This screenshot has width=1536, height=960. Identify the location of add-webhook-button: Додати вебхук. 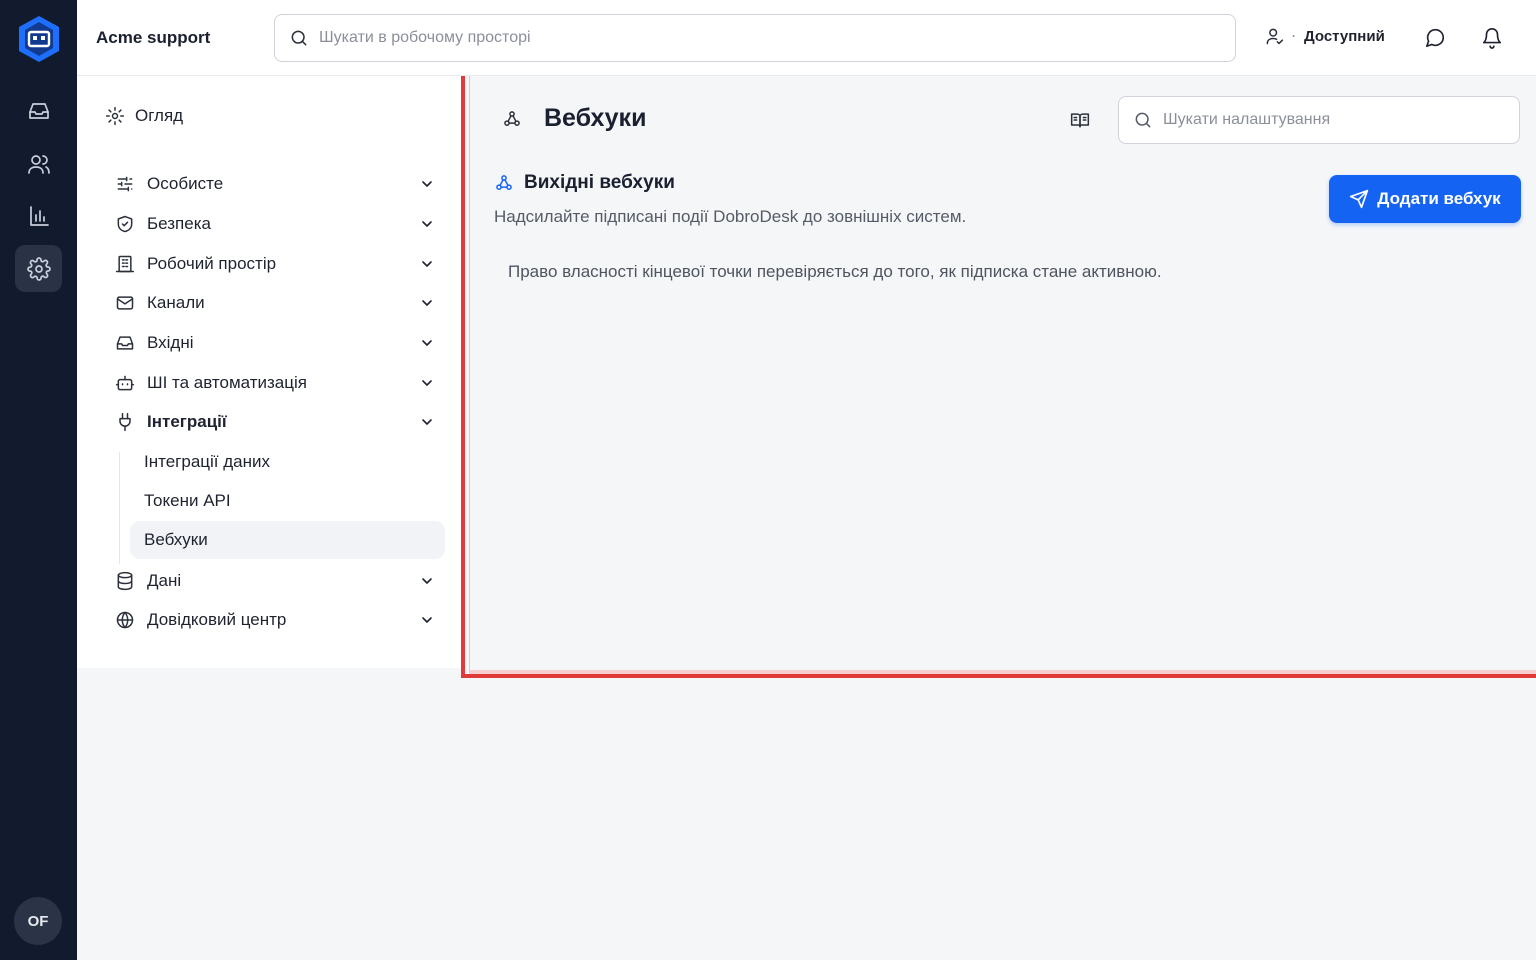
(1425, 199).